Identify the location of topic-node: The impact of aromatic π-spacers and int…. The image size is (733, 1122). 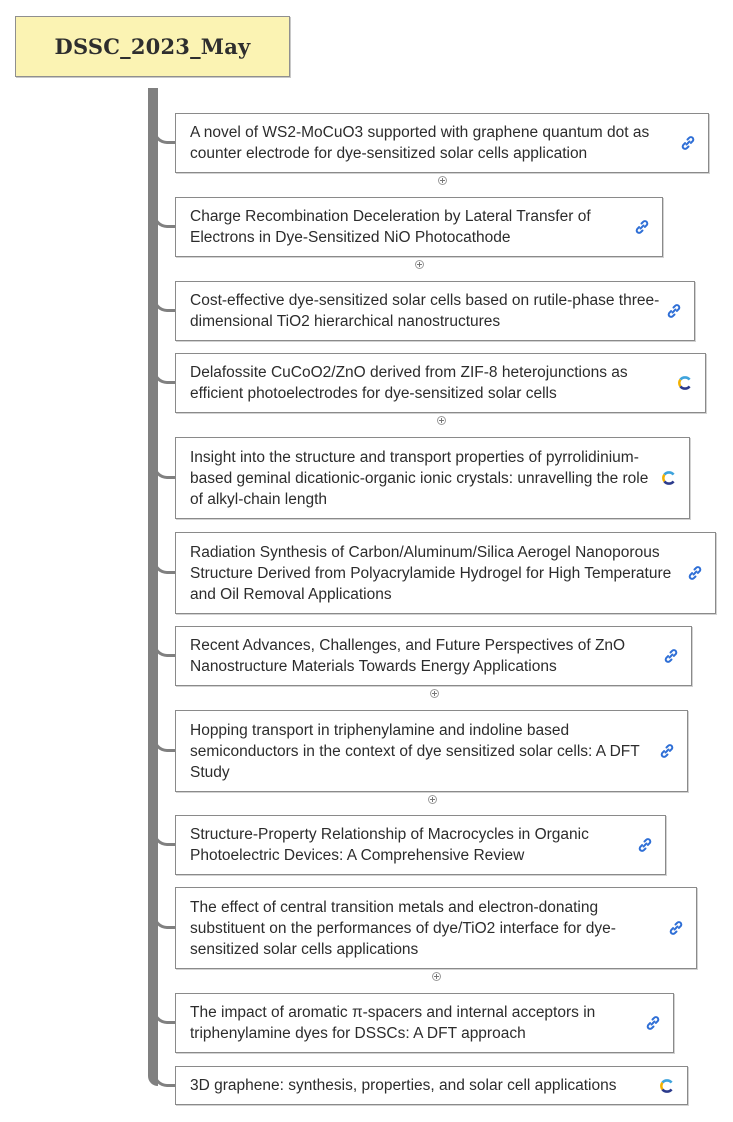
(424, 1023).